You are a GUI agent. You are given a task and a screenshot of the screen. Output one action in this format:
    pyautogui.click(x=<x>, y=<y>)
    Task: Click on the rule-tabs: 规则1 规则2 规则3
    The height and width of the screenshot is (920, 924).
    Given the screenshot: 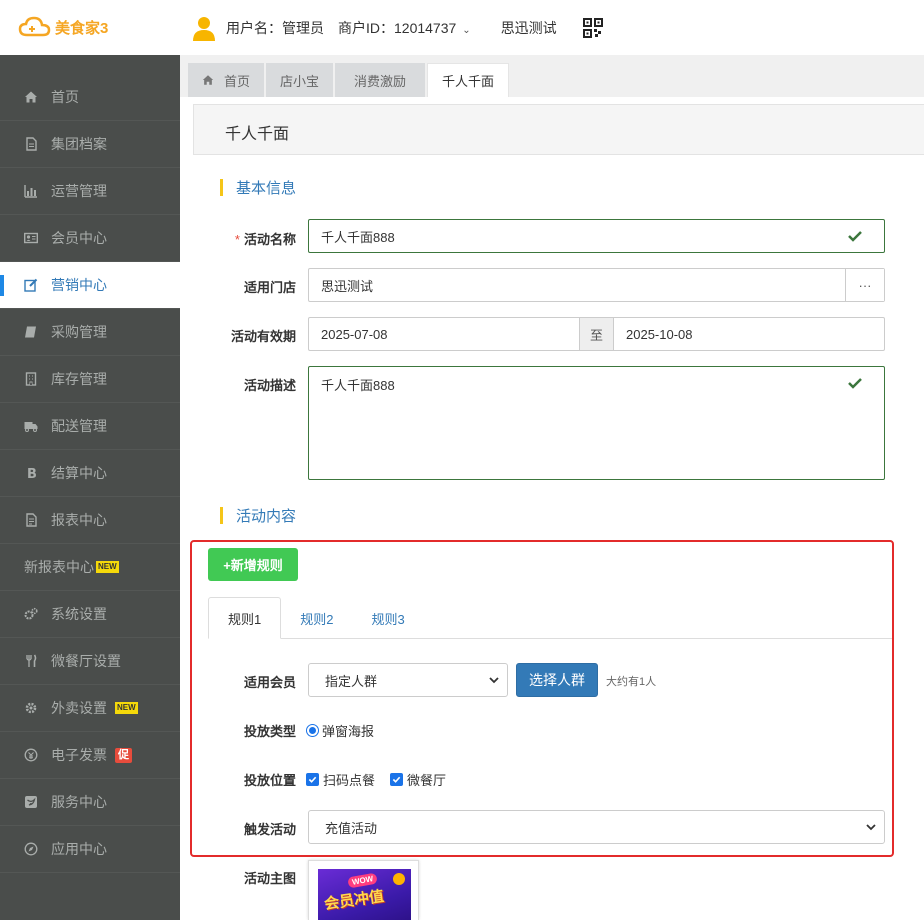 What is the action you would take?
    pyautogui.click(x=316, y=618)
    